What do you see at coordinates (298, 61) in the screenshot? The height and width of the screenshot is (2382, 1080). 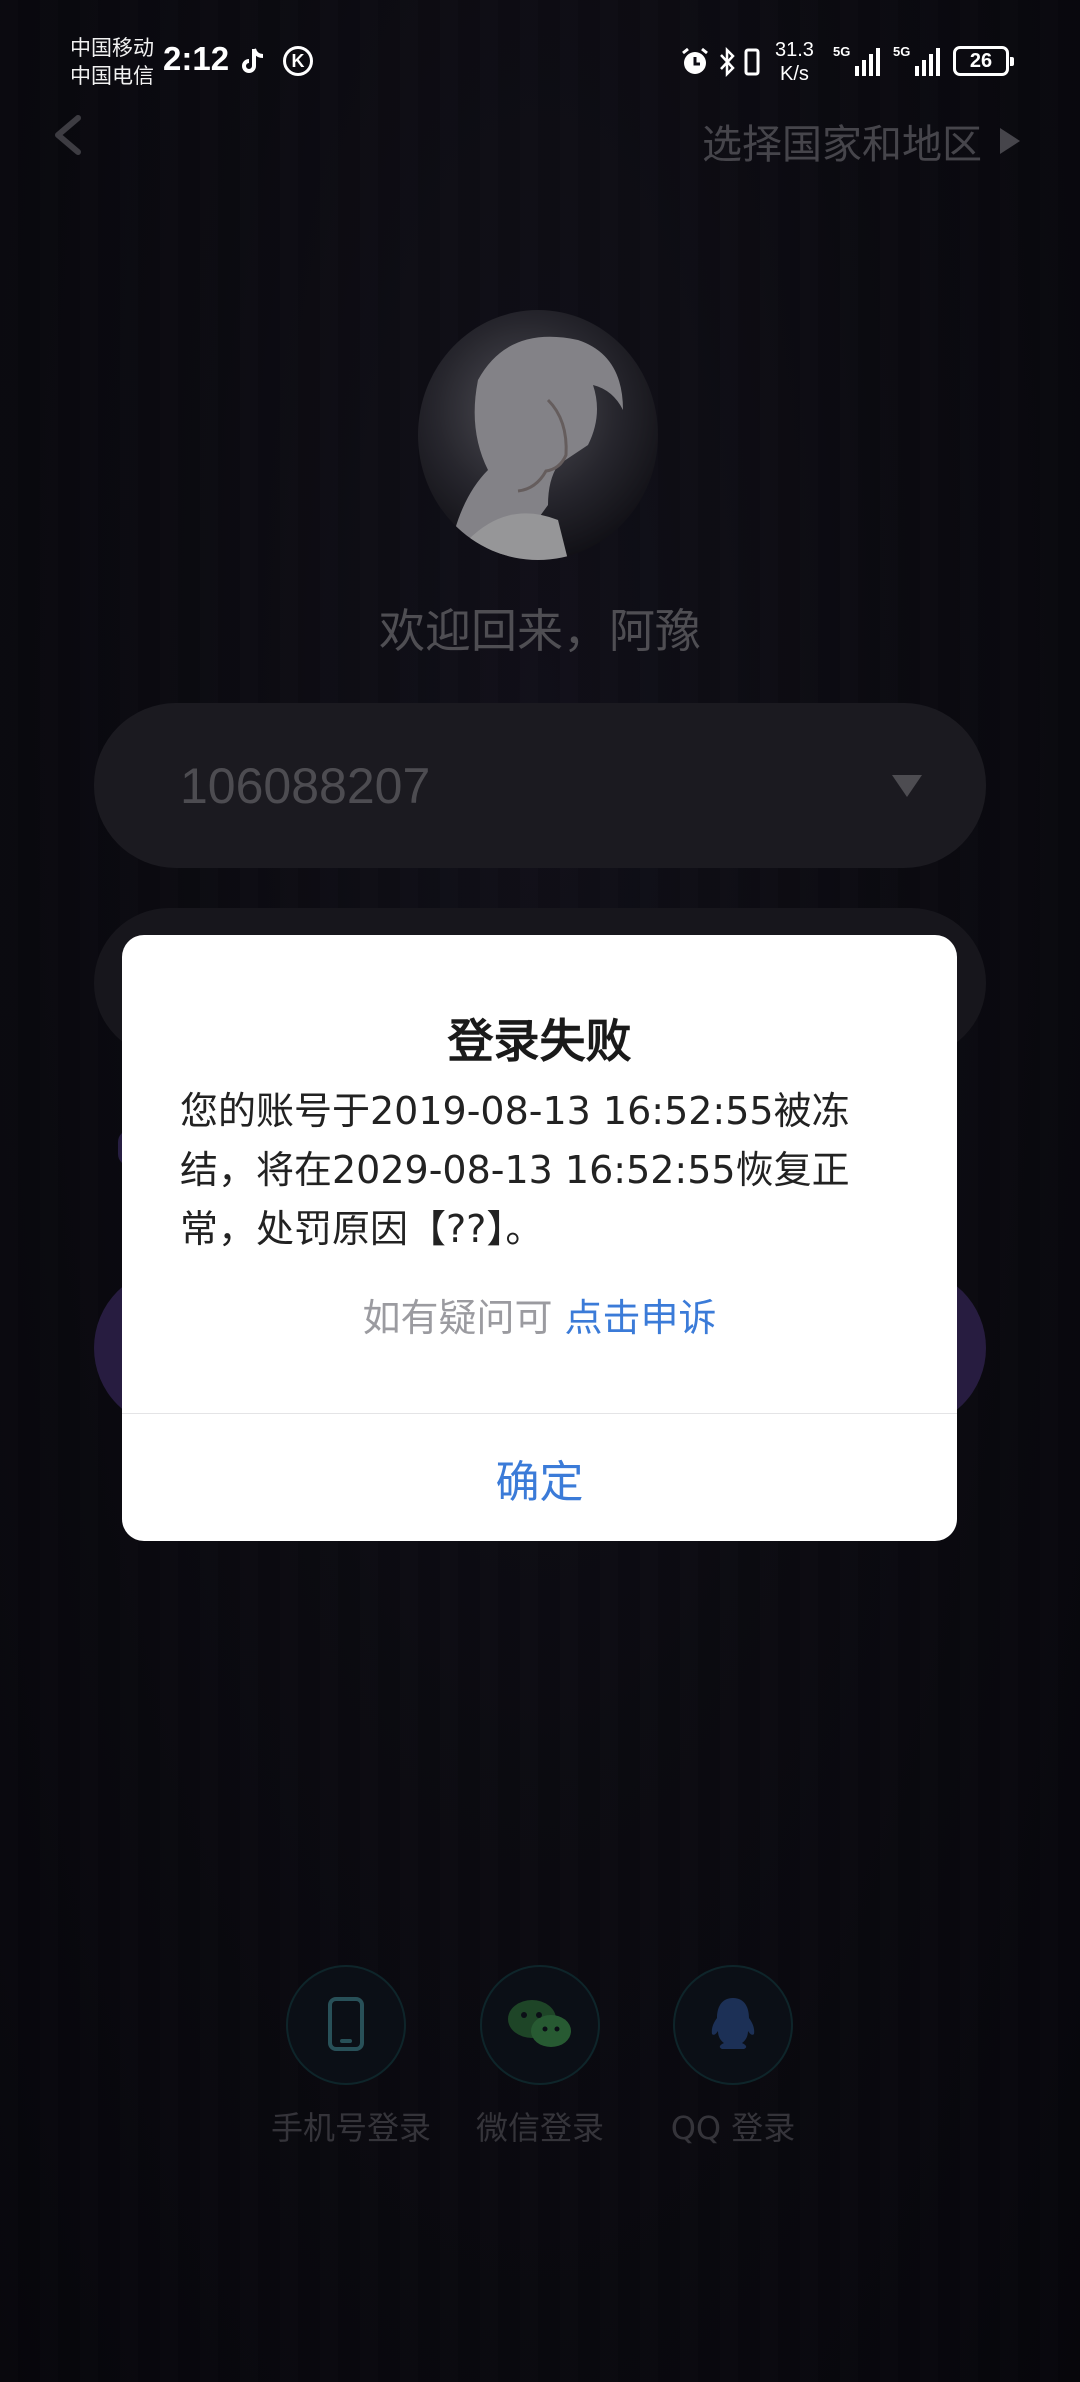 I see `k-app-icon: K` at bounding box center [298, 61].